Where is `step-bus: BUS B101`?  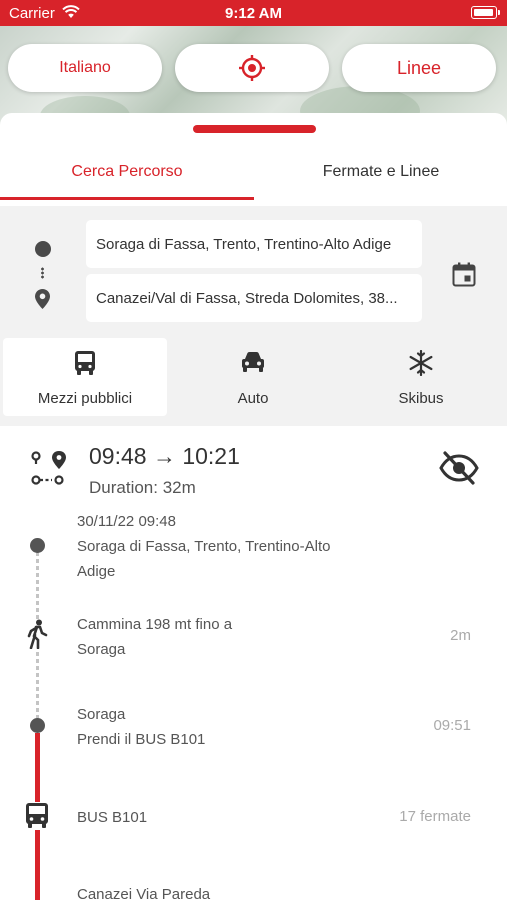 step-bus: BUS B101 is located at coordinates (112, 817).